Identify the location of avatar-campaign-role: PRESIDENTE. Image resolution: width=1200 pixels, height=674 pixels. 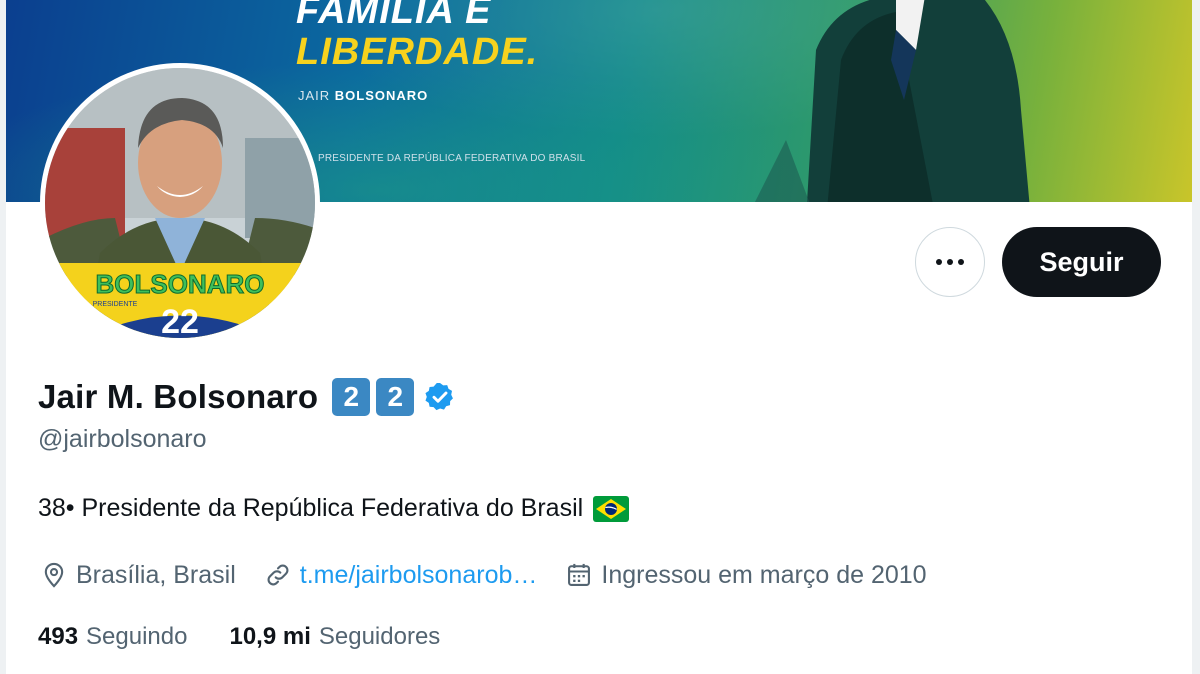
(115, 304).